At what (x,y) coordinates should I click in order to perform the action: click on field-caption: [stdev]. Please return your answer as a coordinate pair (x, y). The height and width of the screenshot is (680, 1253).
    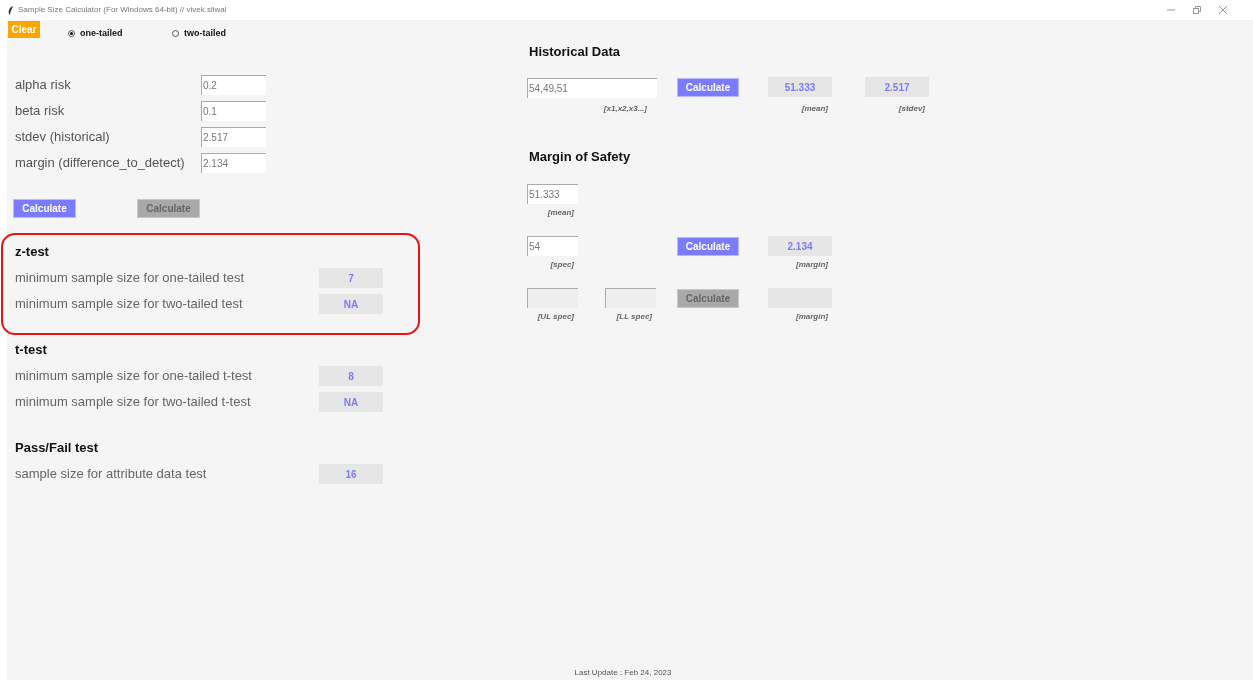
    Looking at the image, I should click on (911, 109).